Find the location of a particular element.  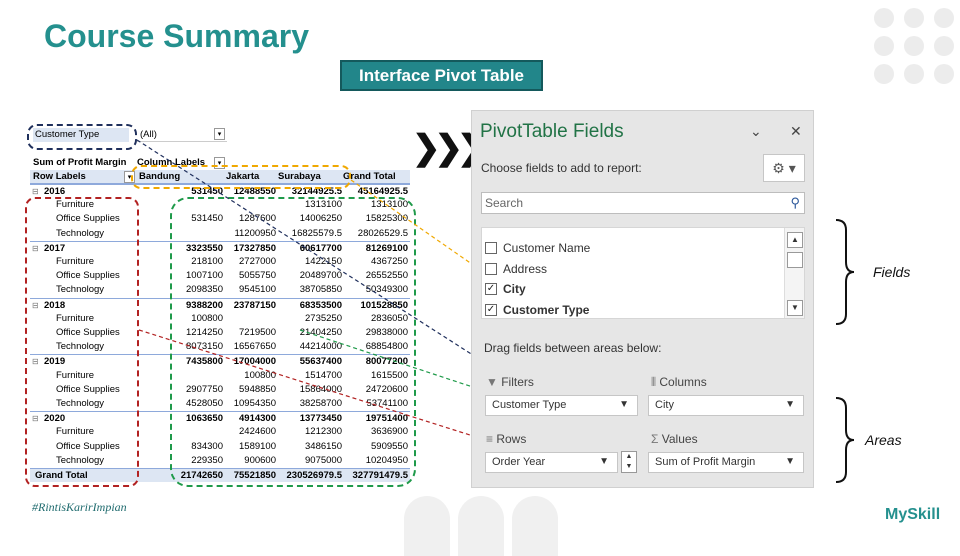

search-placeholder: Search is located at coordinates (504, 203).